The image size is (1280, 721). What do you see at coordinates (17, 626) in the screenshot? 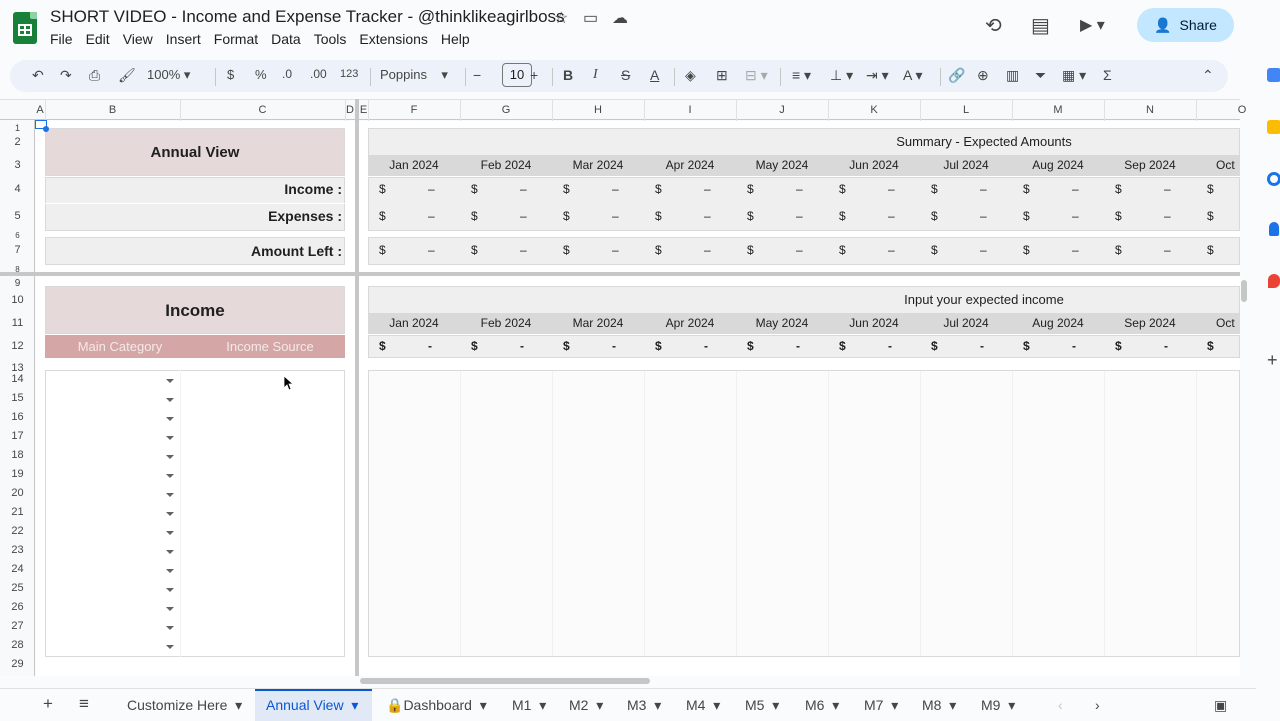
I see `row-header: 27` at bounding box center [17, 626].